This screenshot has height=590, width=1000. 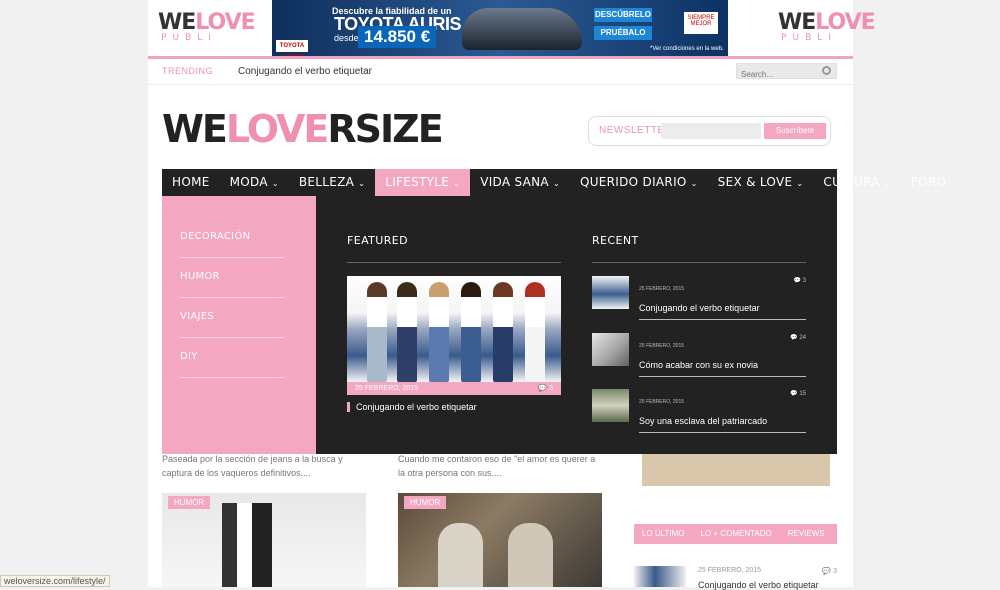 I want to click on search-icon, so click(x=826, y=70).